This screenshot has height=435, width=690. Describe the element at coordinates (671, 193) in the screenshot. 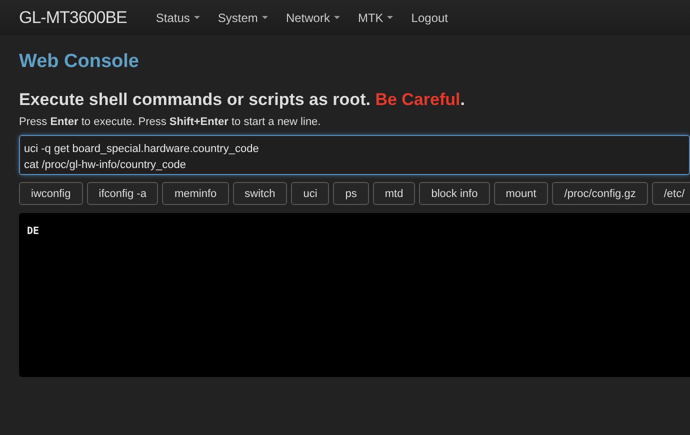

I see `command-button: /etc/` at that location.